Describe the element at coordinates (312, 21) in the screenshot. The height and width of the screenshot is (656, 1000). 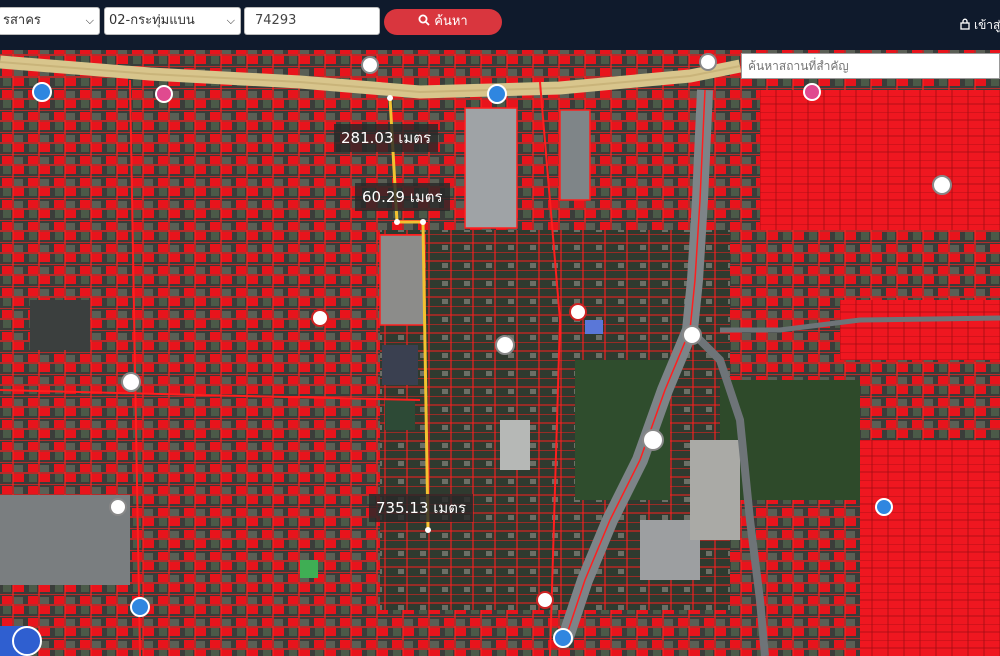
I see `parcel-number-input: 74293` at that location.